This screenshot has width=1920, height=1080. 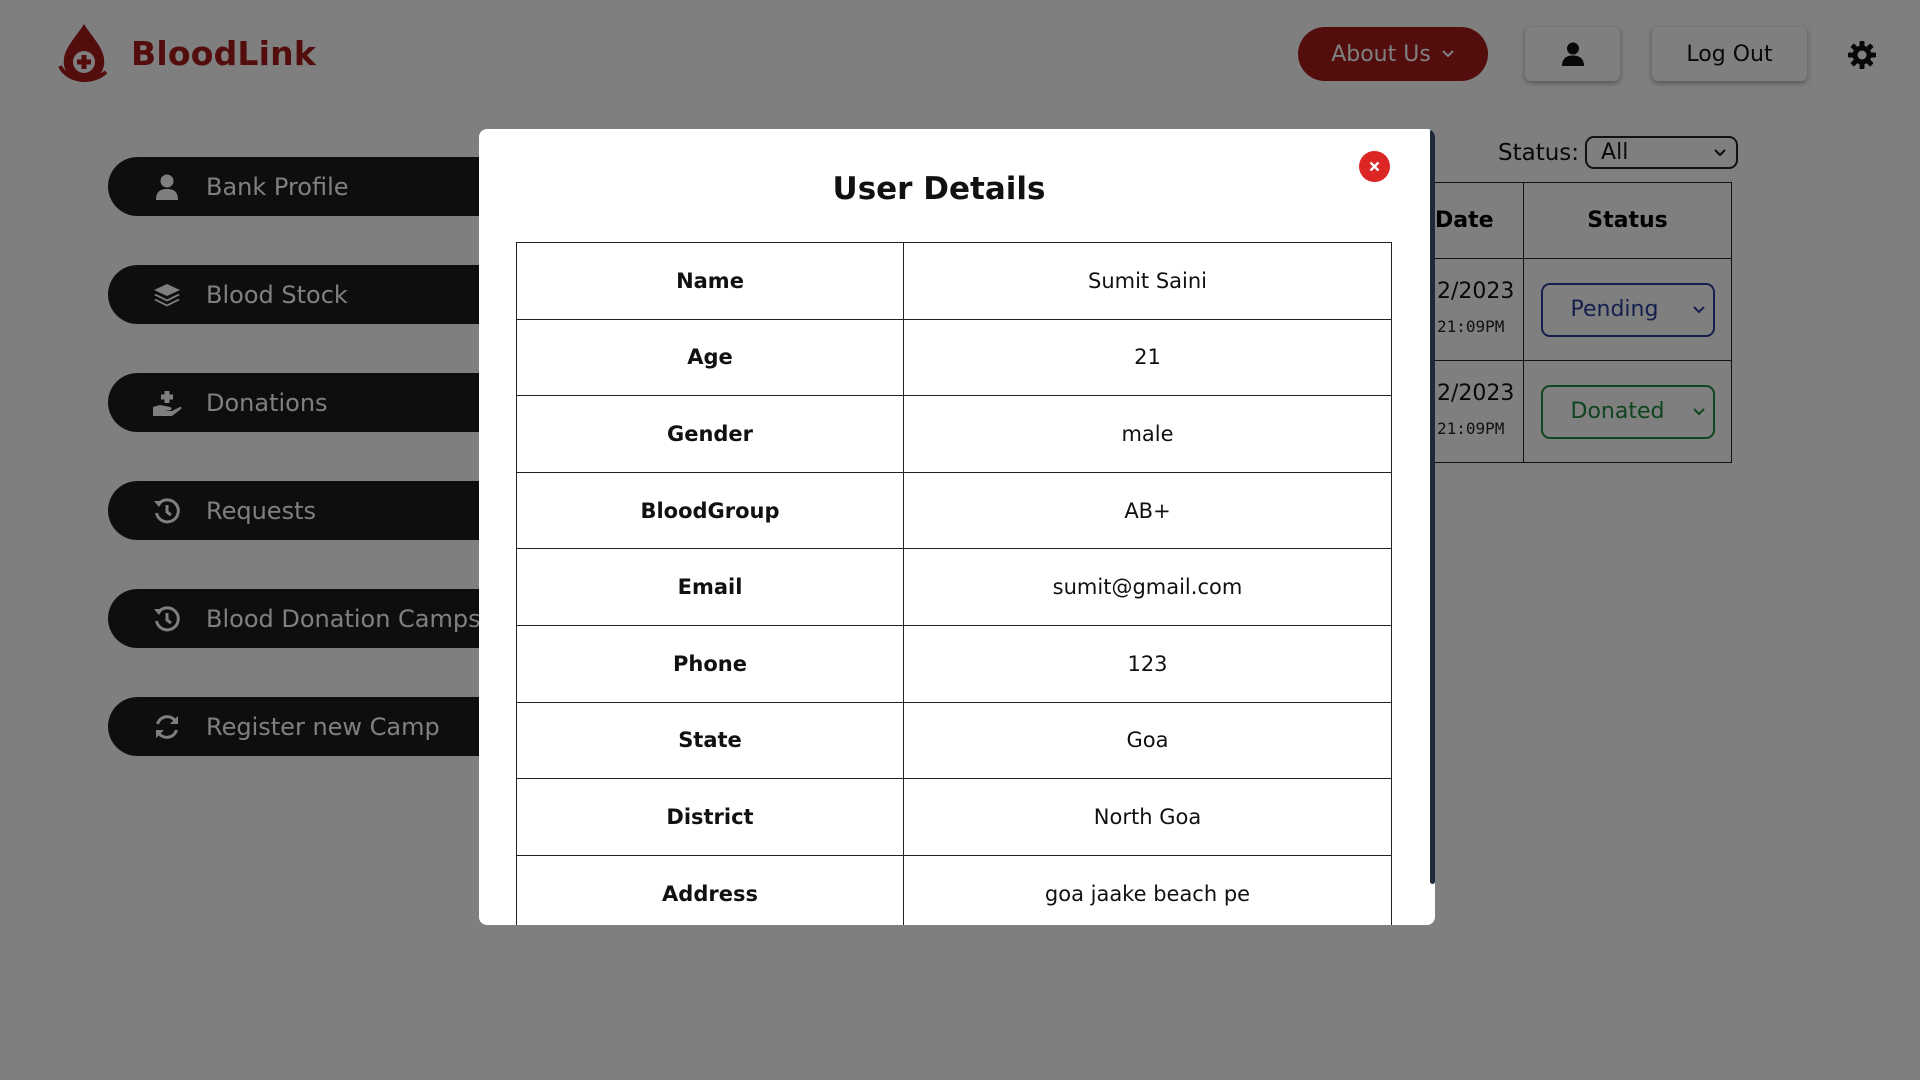 What do you see at coordinates (710, 281) in the screenshot?
I see `detail-key: Name` at bounding box center [710, 281].